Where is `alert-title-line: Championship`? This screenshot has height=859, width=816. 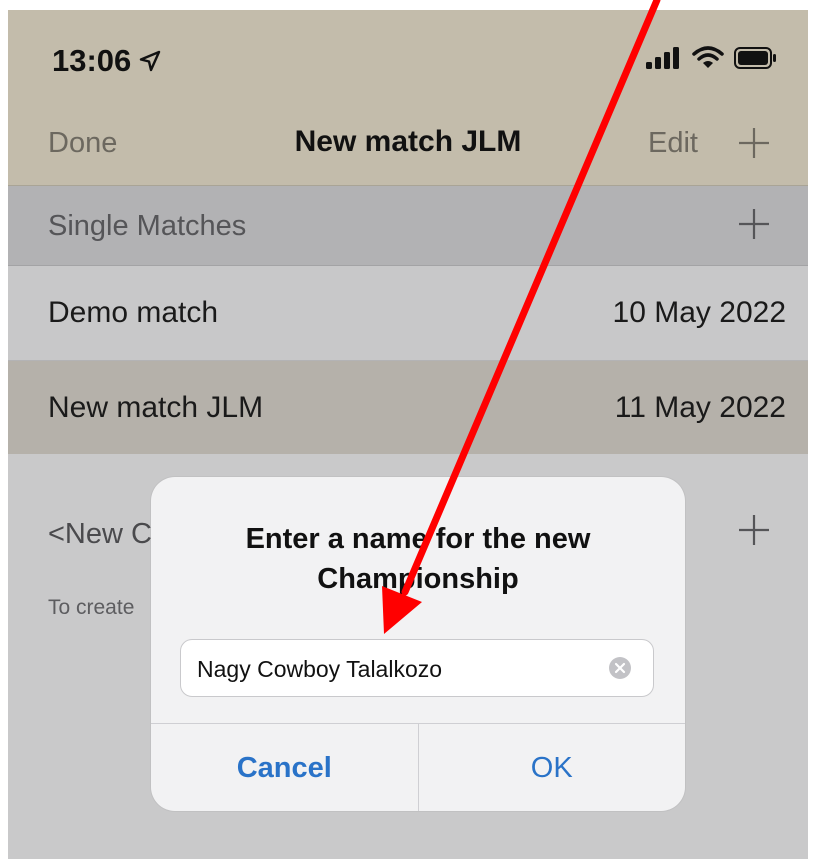 alert-title-line: Championship is located at coordinates (418, 579).